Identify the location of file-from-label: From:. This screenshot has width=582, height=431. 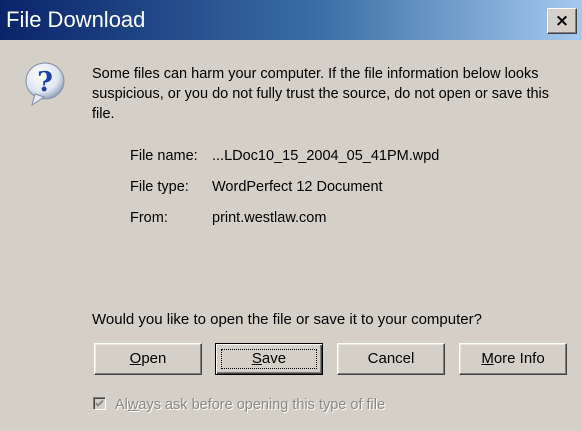
(149, 218).